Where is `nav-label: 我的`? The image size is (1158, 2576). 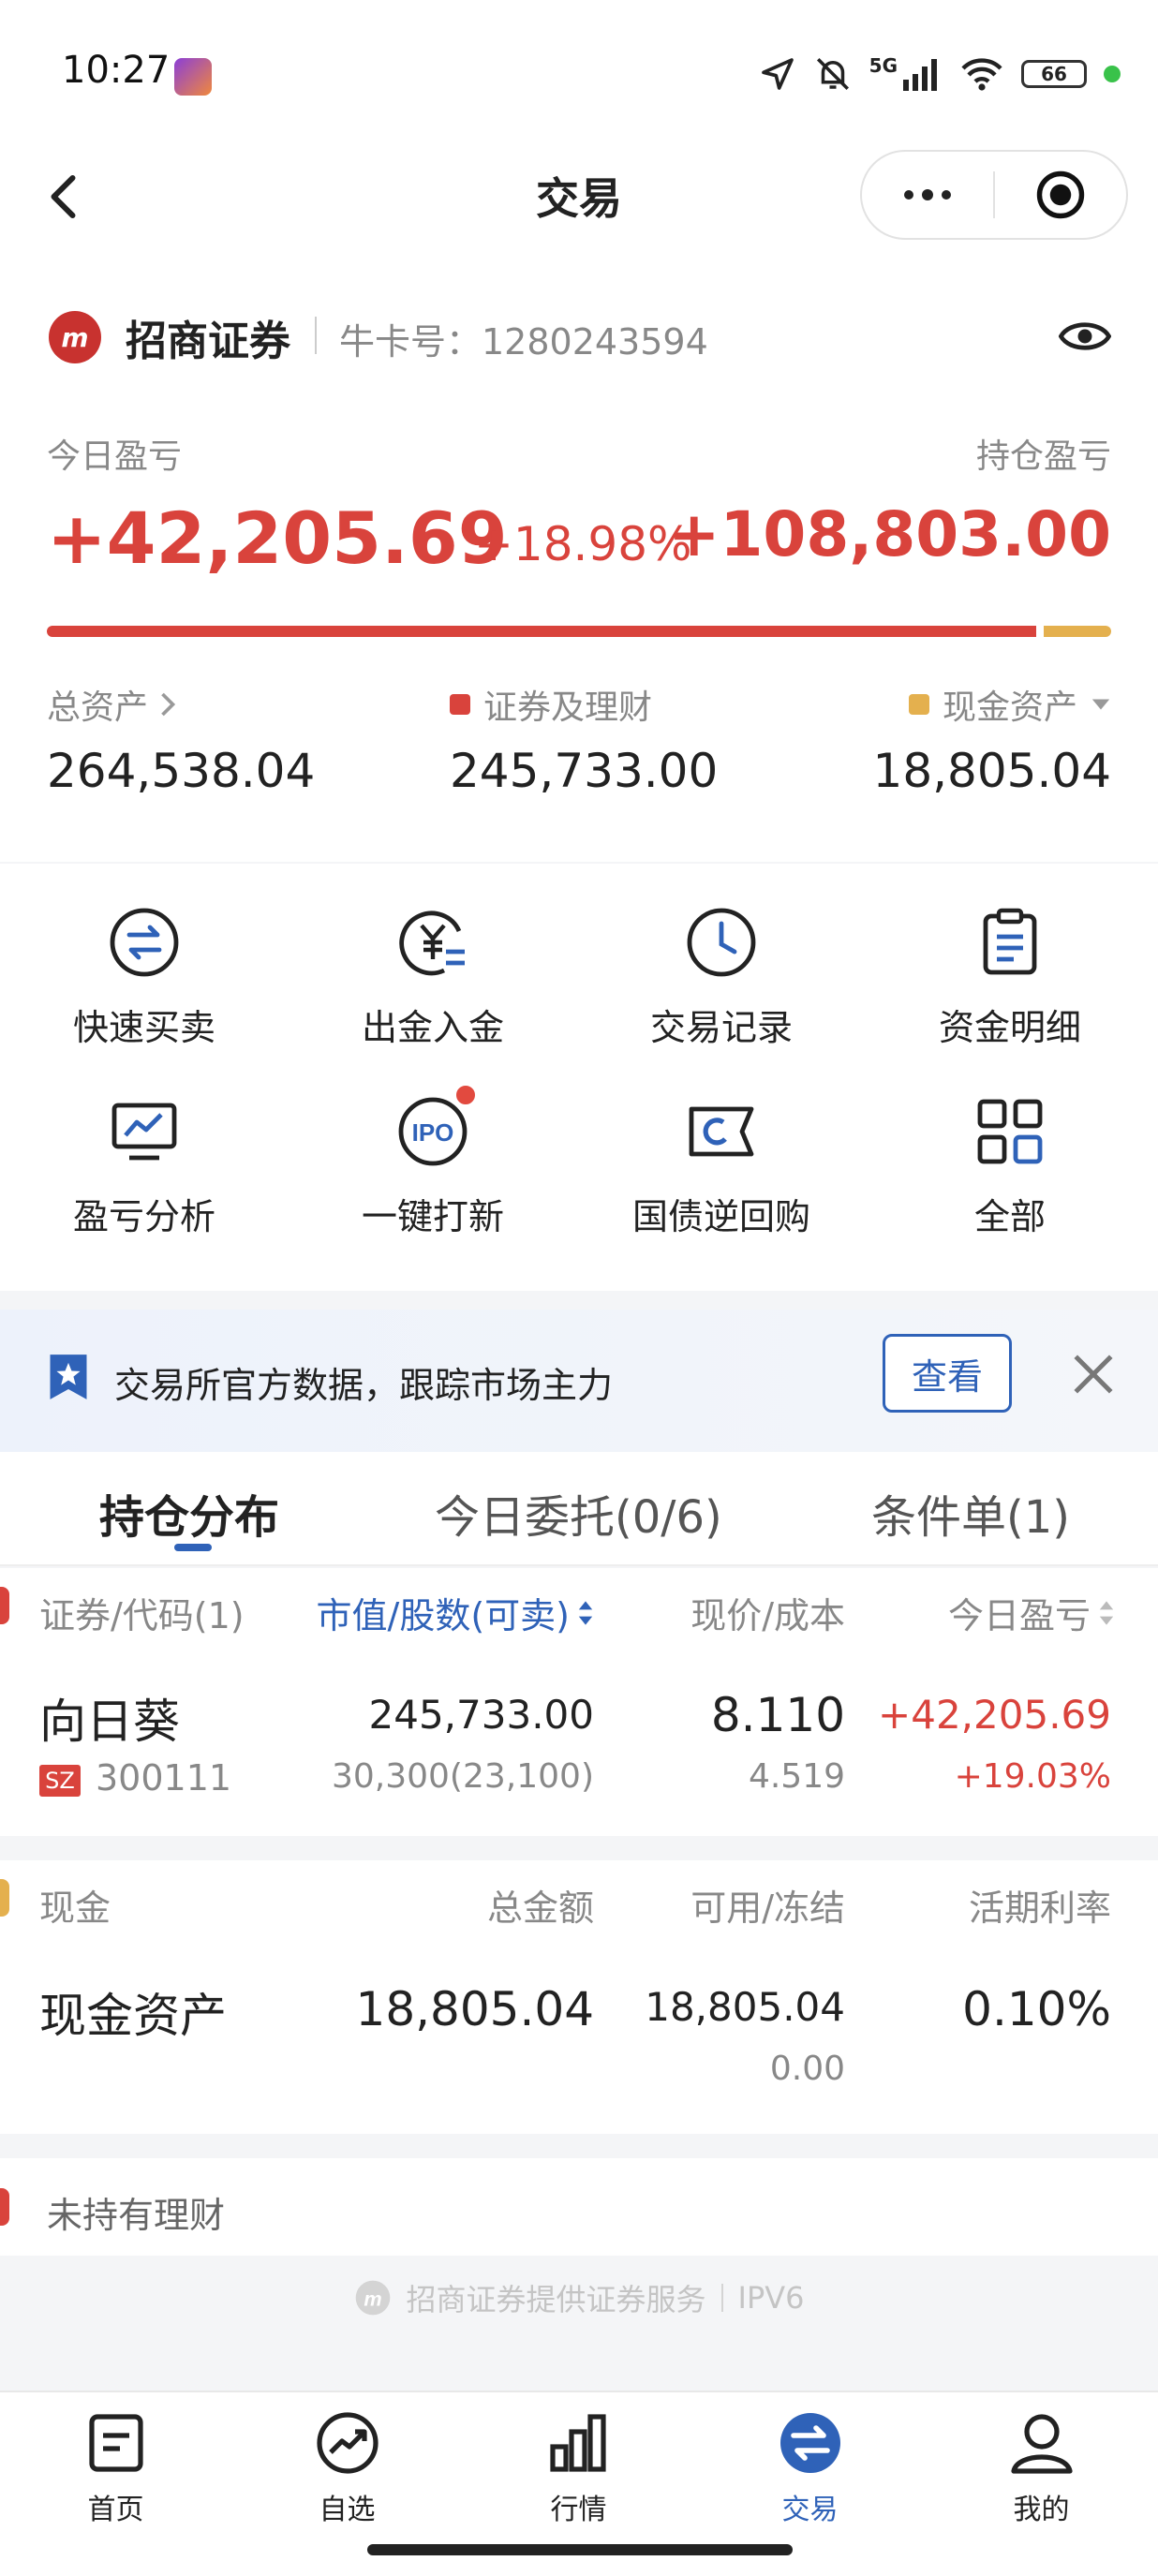
nav-label: 我的 is located at coordinates (1041, 2510).